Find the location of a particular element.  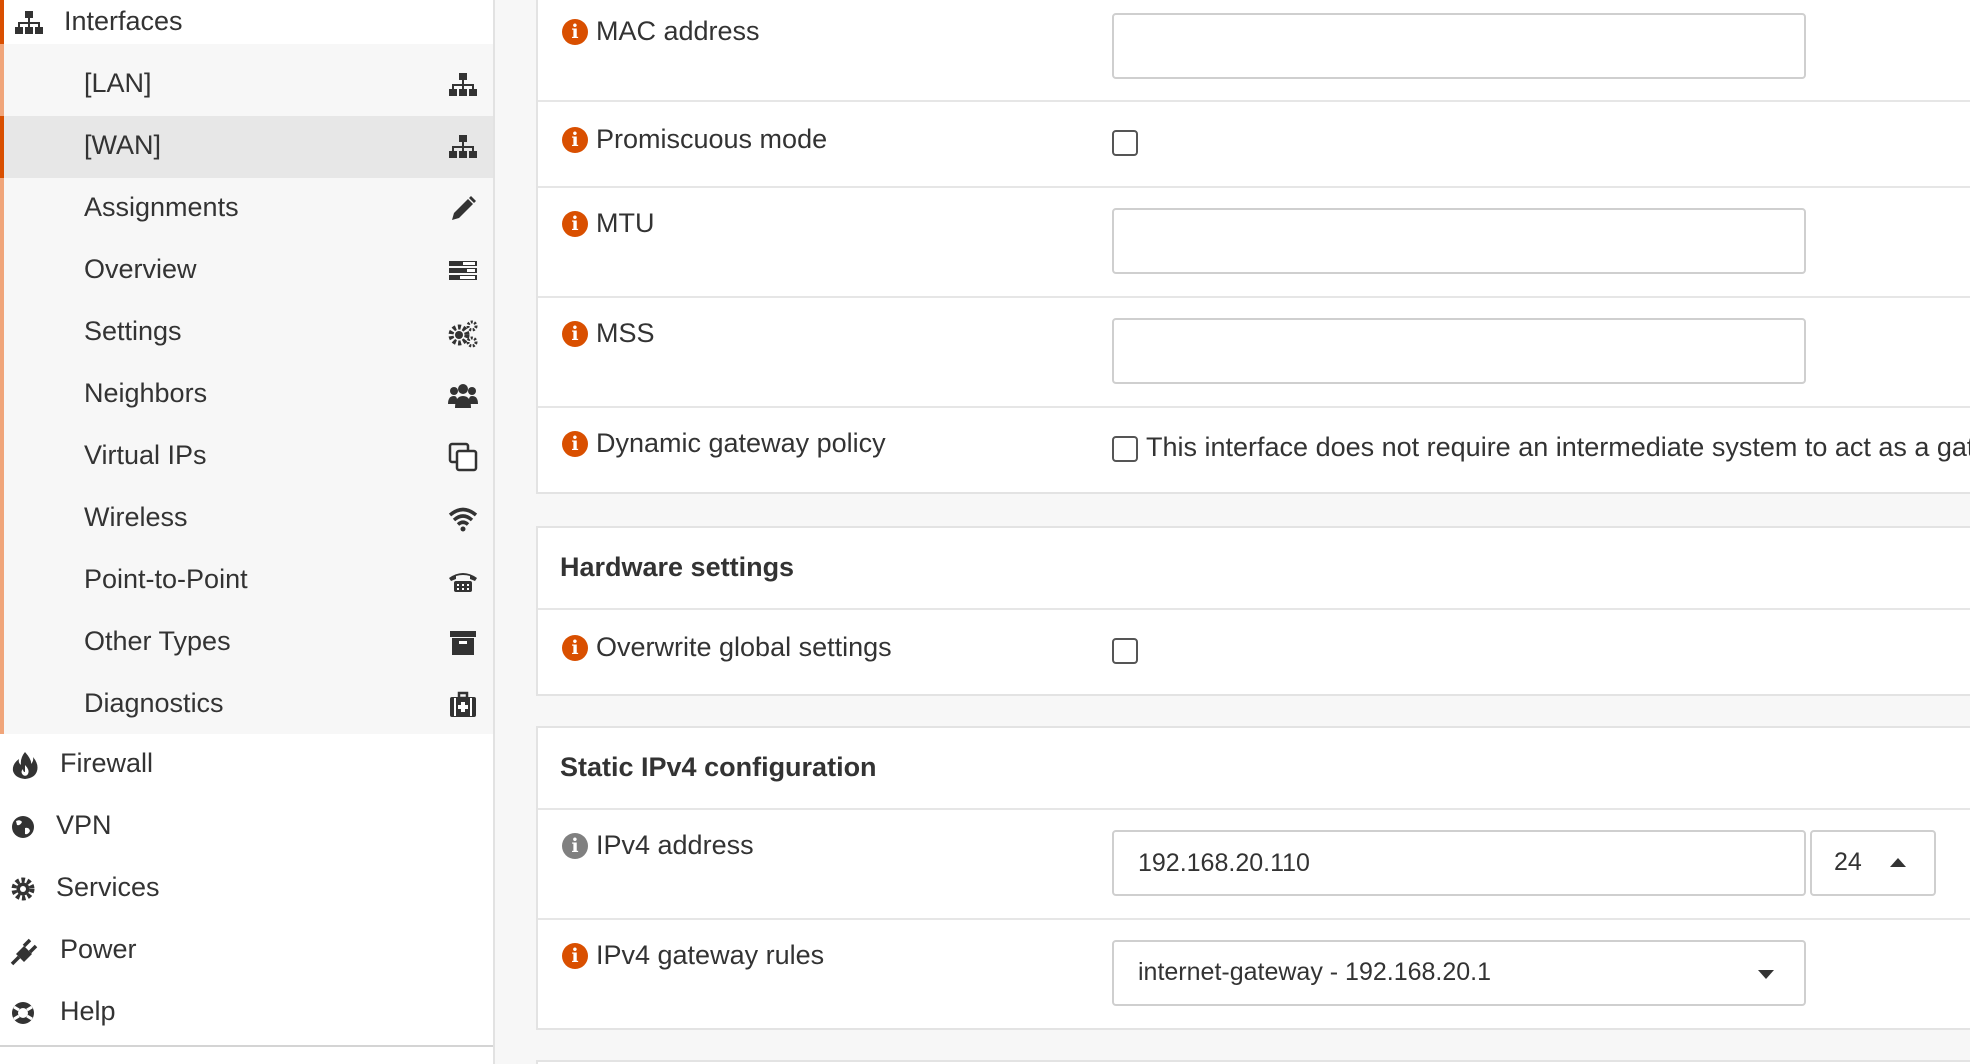

caret-up-icon is located at coordinates (1898, 862).